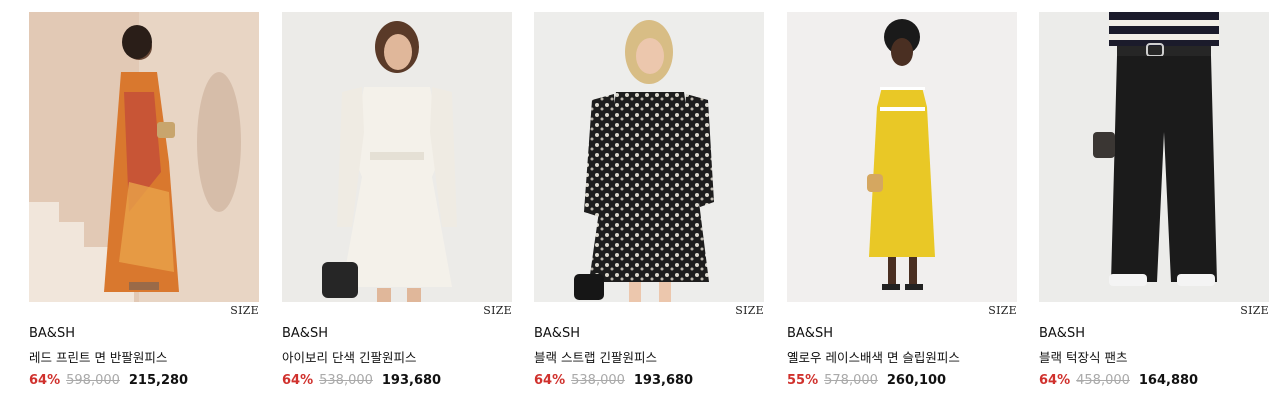  Describe the element at coordinates (916, 380) in the screenshot. I see `sale-price: 260,100` at that location.